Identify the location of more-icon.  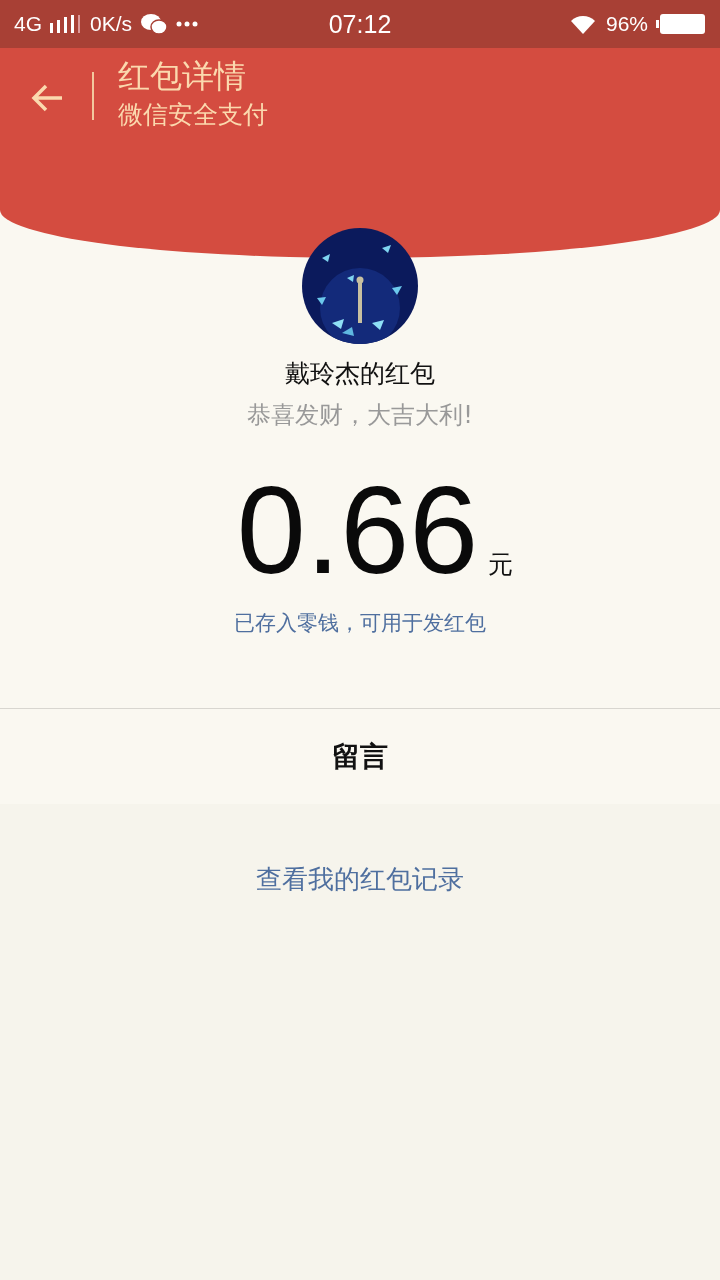
(187, 24).